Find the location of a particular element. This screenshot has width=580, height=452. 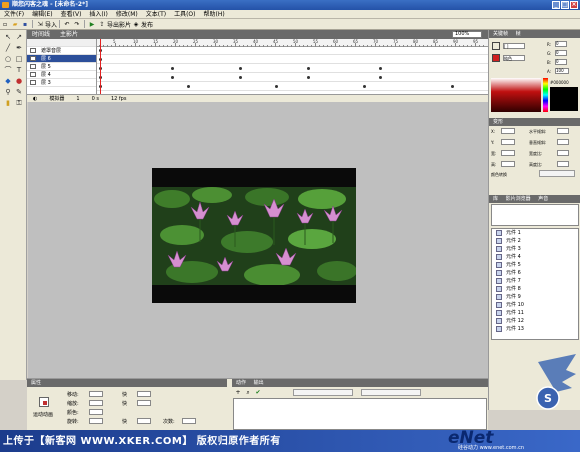

r-field: 0 is located at coordinates (561, 44).